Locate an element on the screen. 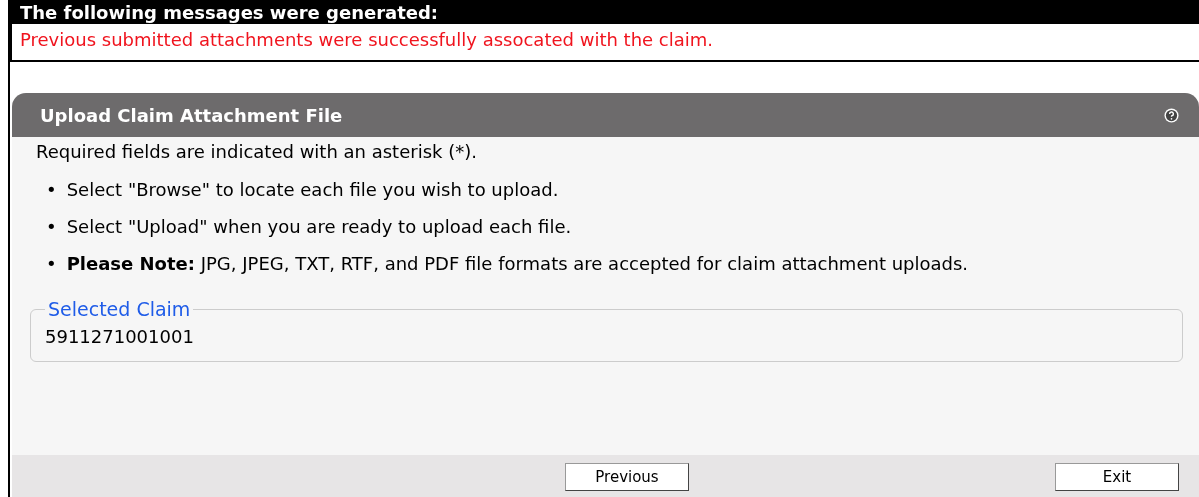 The width and height of the screenshot is (1199, 497). instruction-text: Select "Upload" when you are ready to upload each file. is located at coordinates (319, 227).